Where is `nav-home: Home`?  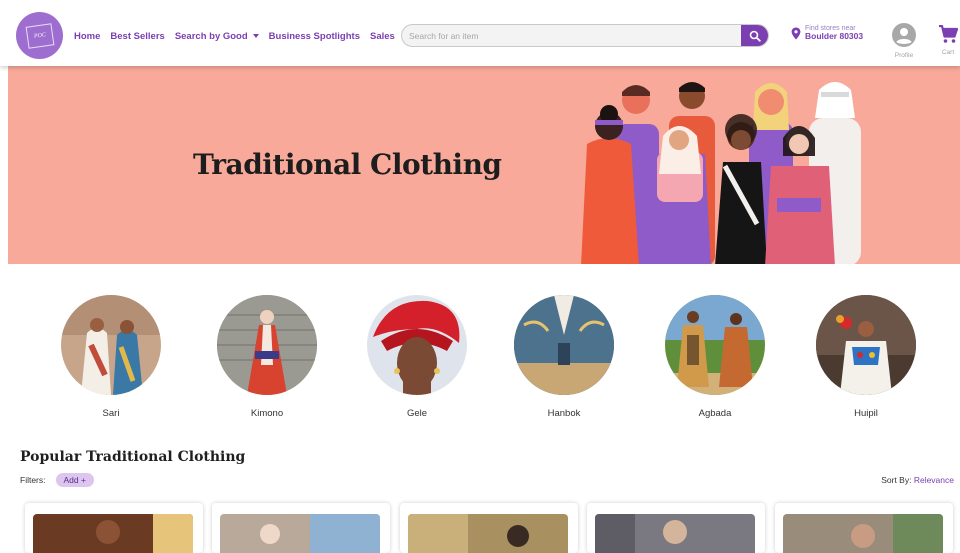 nav-home: Home is located at coordinates (87, 36).